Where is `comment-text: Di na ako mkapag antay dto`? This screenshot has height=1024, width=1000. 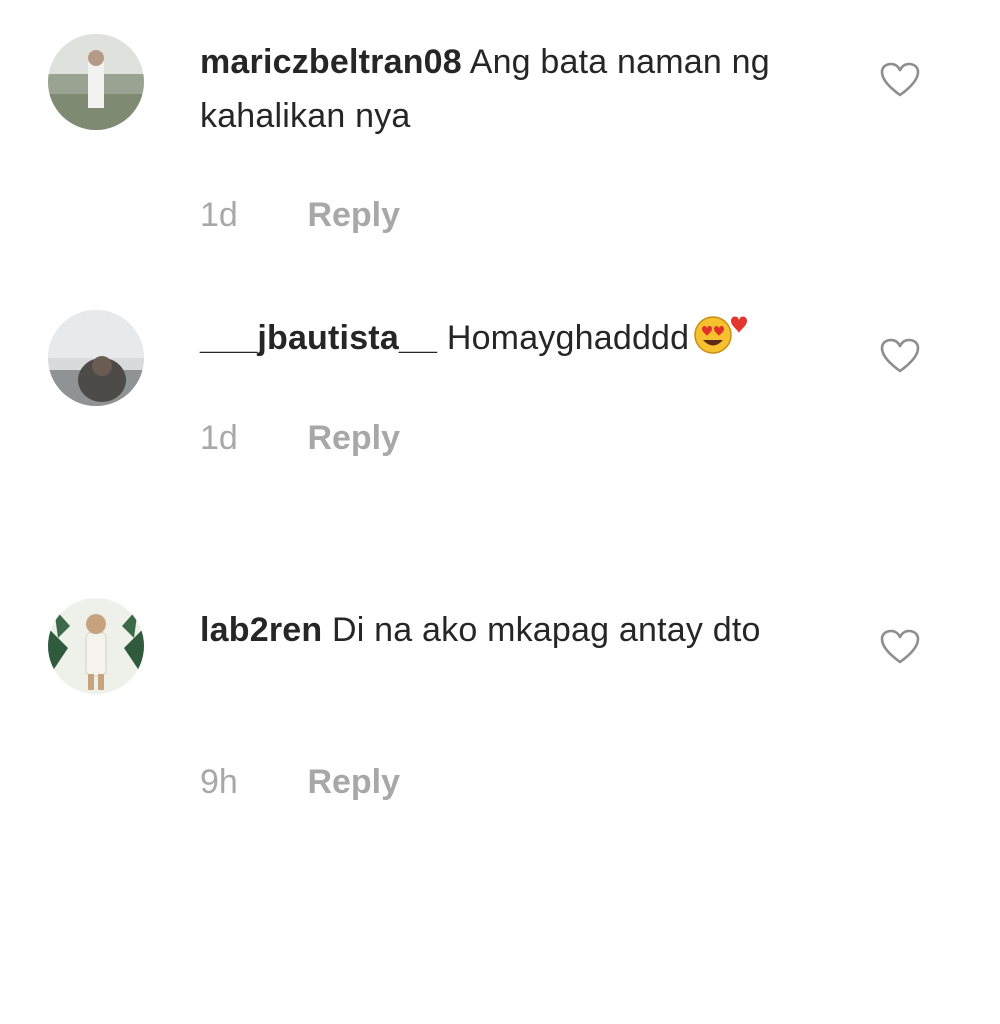
comment-text: Di na ako mkapag antay dto is located at coordinates (546, 630).